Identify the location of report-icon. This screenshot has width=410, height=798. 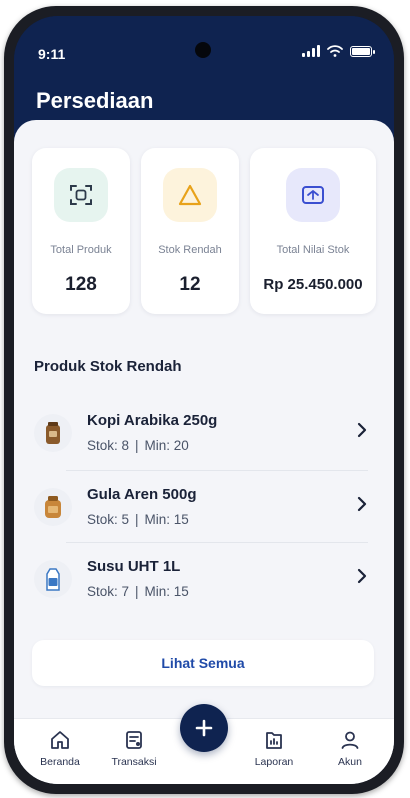
(274, 740).